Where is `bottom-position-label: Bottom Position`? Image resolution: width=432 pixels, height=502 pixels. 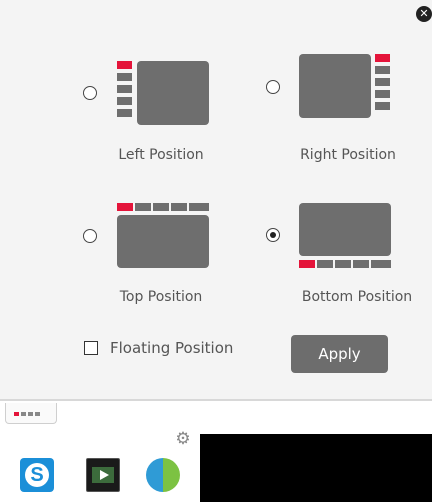 bottom-position-label: Bottom Position is located at coordinates (357, 297).